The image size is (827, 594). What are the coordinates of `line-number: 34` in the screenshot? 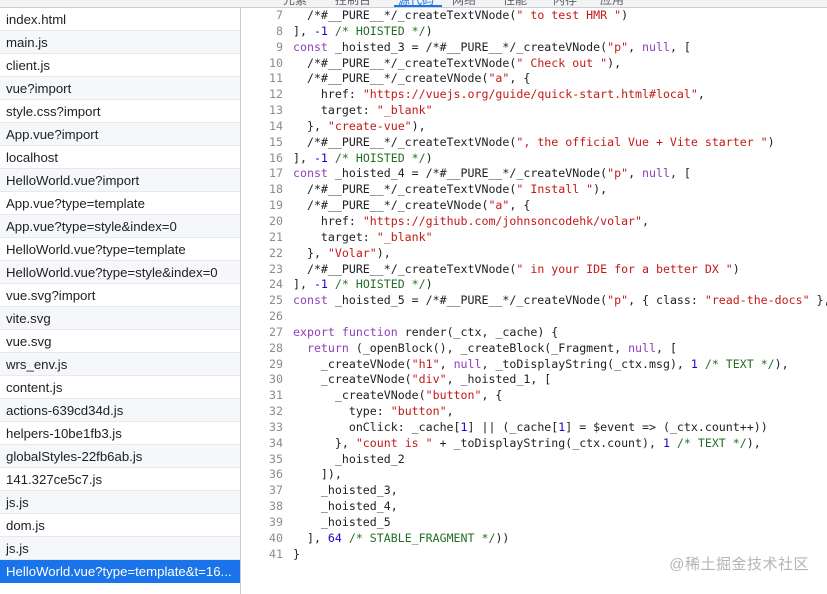 It's located at (276, 442).